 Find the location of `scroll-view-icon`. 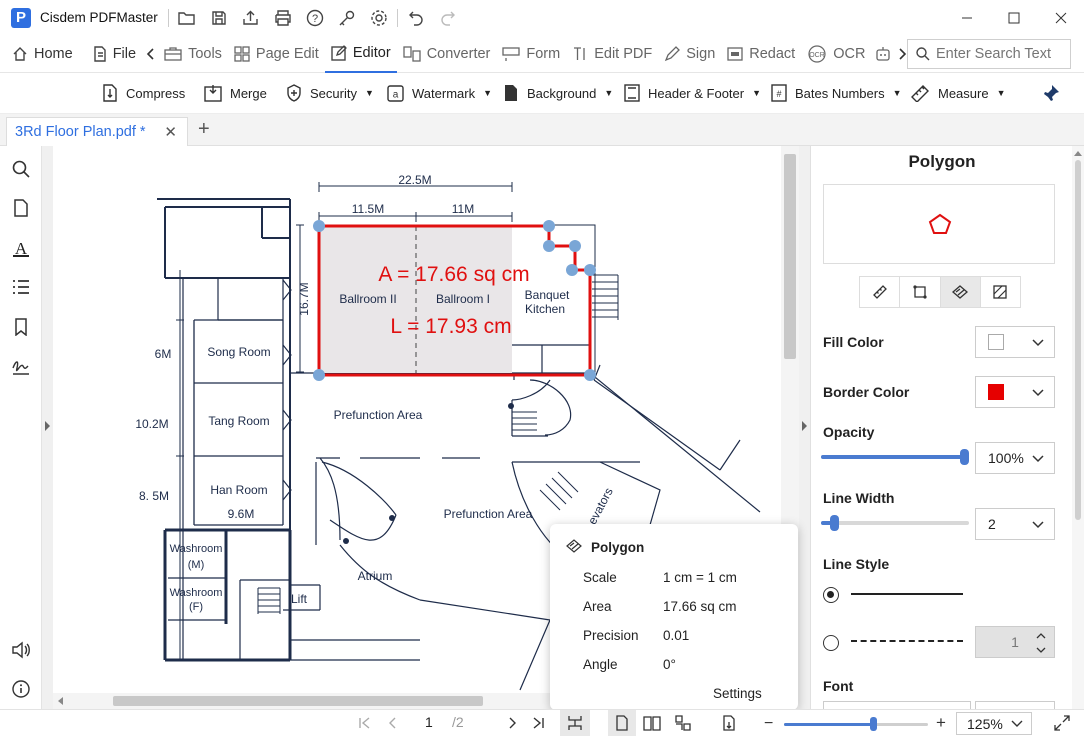

scroll-view-icon is located at coordinates (683, 723).